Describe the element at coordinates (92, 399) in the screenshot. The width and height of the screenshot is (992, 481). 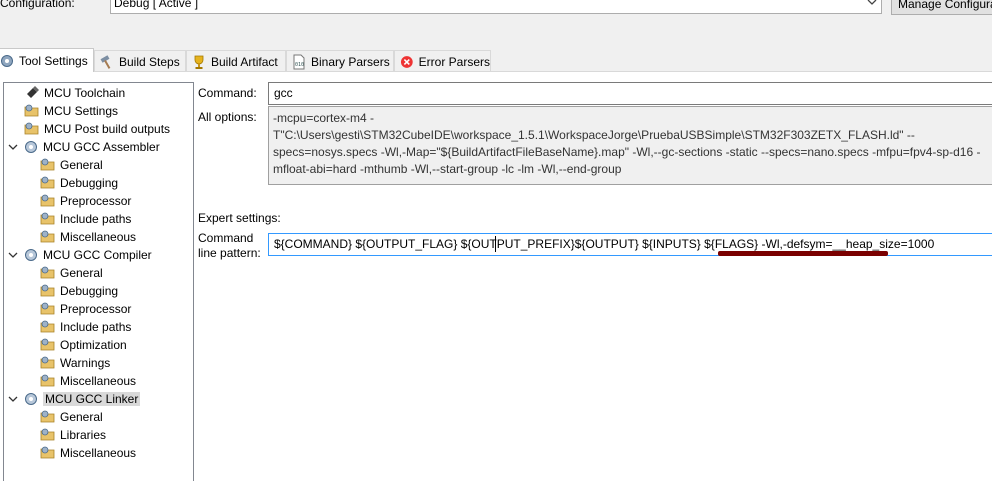
I see `tree-item-label: MCU GCC Linker` at that location.